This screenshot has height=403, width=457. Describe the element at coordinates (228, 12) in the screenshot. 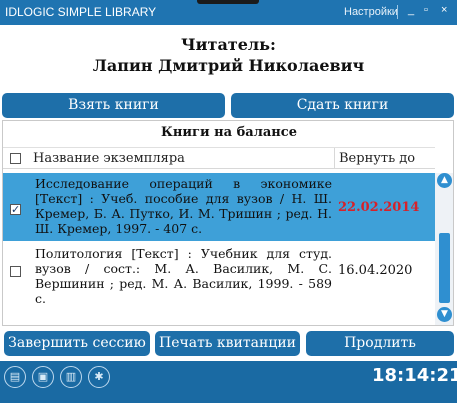

I see `title-bar: IDLOGIC SIMPLE LIBRARY Настройки _ ▫ ×` at that location.